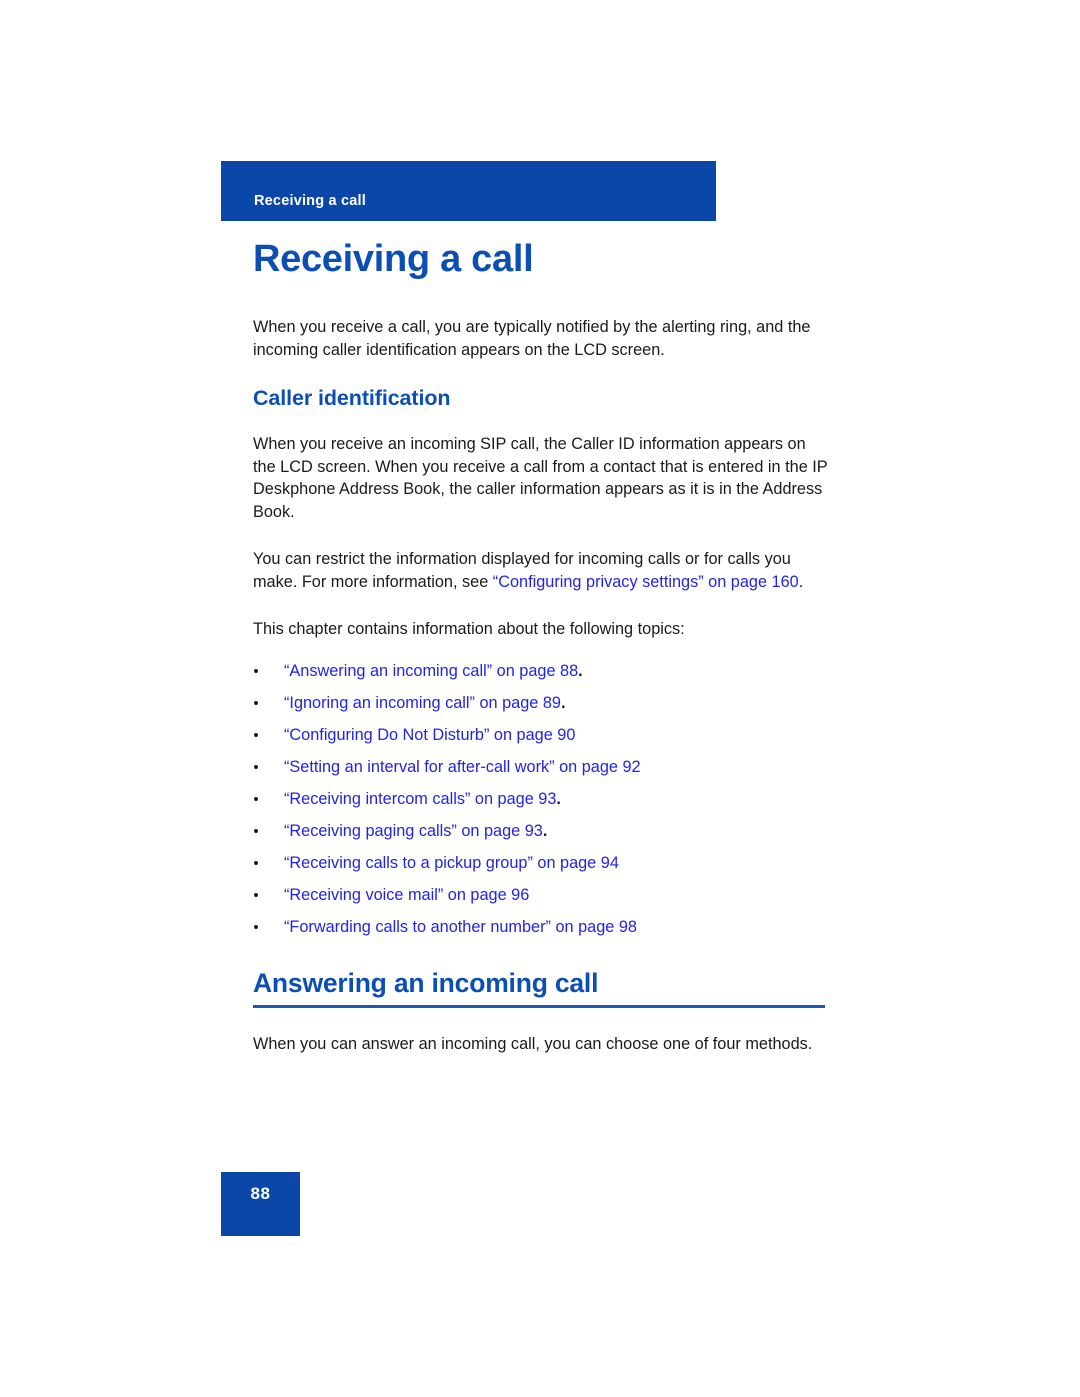 Image resolution: width=1080 pixels, height=1397 pixels. I want to click on page-title: Receiving a call, so click(393, 259).